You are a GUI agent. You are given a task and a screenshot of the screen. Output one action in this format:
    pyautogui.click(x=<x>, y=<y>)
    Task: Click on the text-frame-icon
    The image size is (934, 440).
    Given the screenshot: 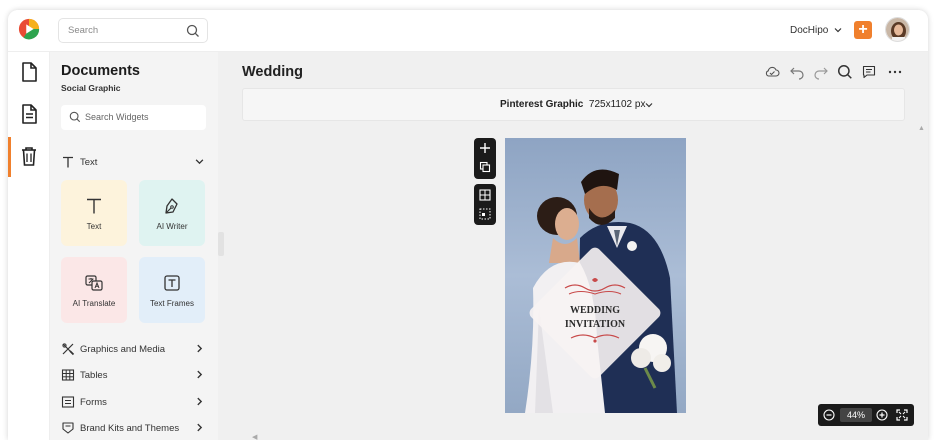 What is the action you would take?
    pyautogui.click(x=172, y=283)
    